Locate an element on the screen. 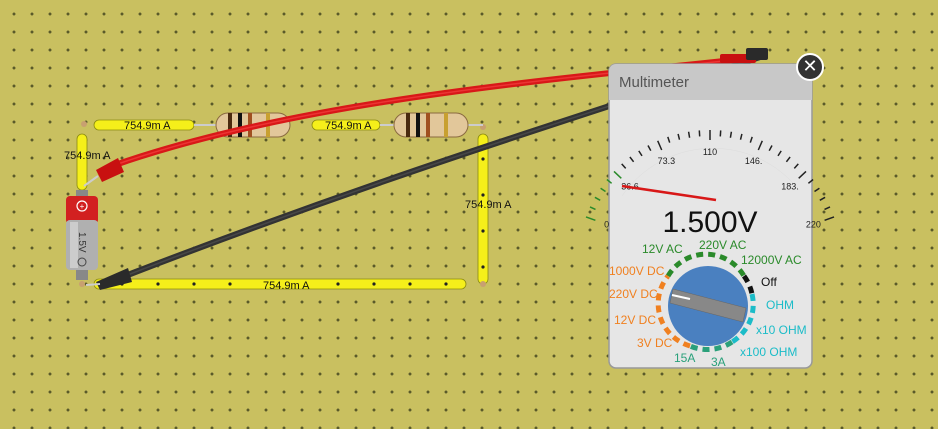 The width and height of the screenshot is (938, 429). dial-option-x10-ohm: x10 OHM is located at coordinates (781, 330).